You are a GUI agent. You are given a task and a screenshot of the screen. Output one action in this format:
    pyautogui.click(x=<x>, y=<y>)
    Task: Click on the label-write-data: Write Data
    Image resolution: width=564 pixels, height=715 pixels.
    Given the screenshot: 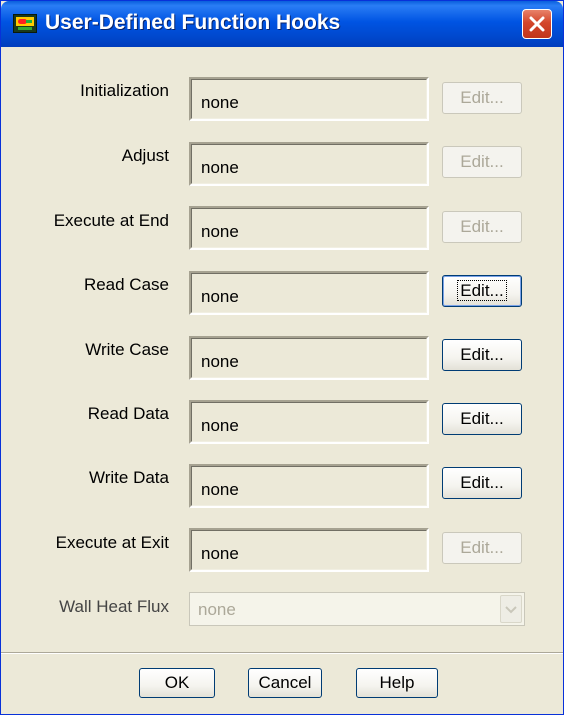 What is the action you would take?
    pyautogui.click(x=129, y=477)
    